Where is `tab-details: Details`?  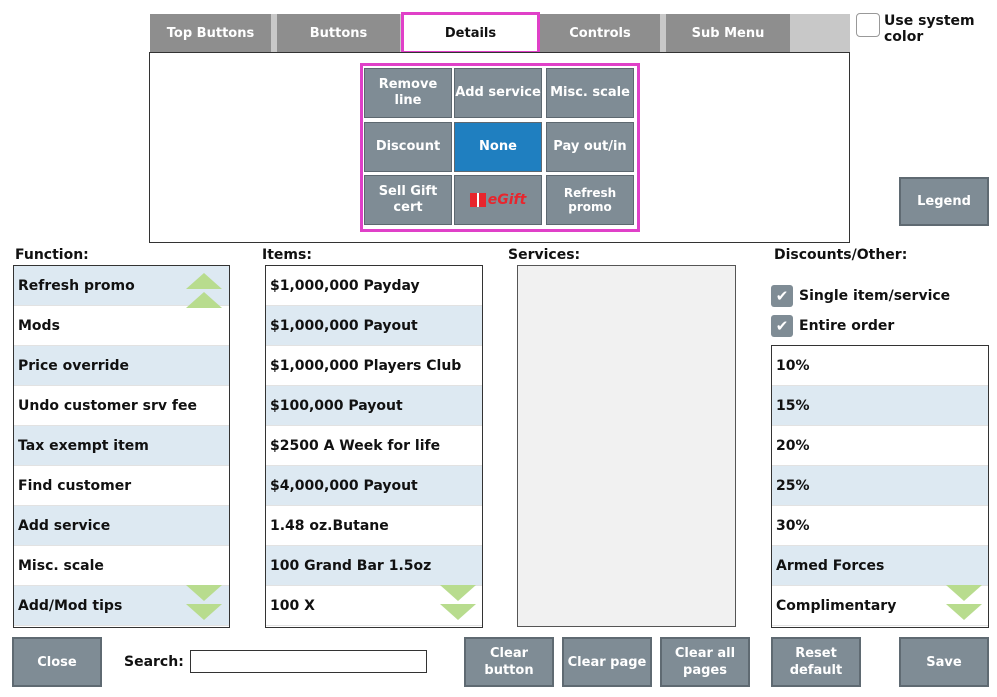 tab-details: Details is located at coordinates (470, 33).